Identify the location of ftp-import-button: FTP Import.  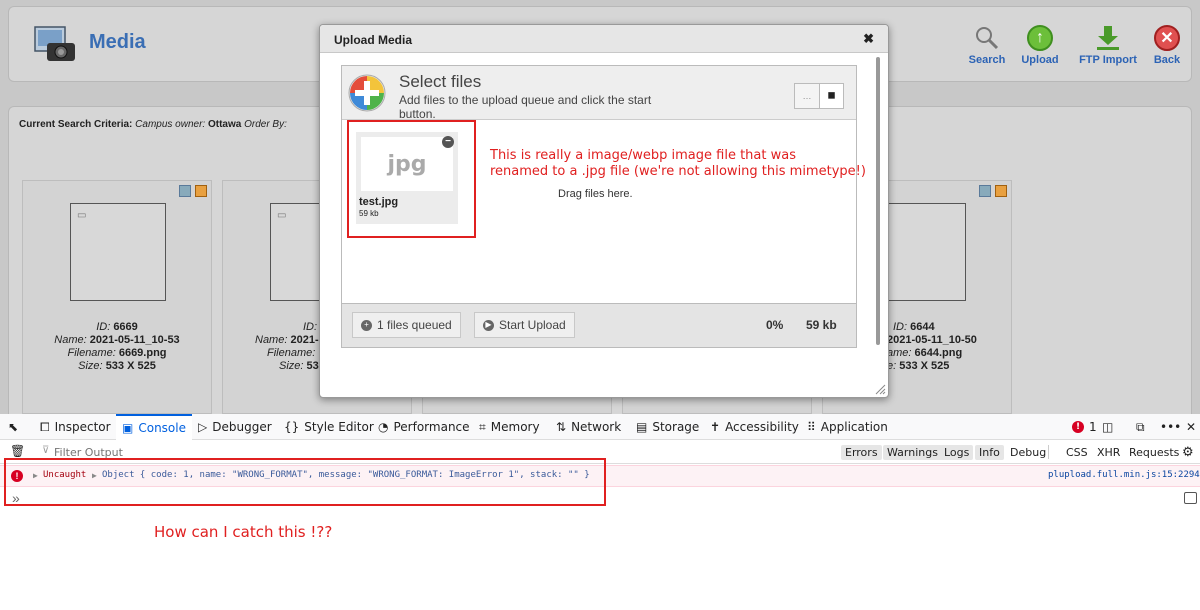
(1108, 45).